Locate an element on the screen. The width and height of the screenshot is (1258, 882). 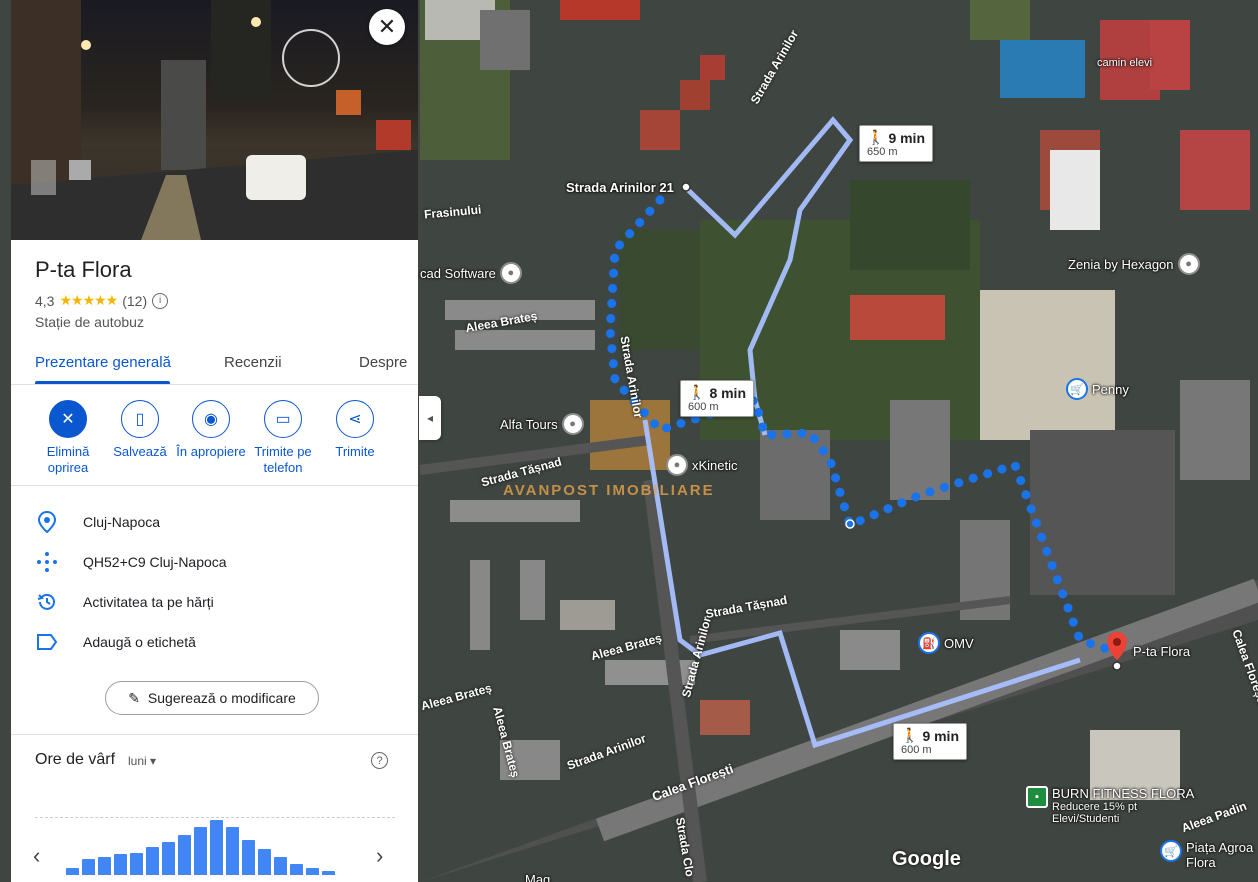
google-logo: Google is located at coordinates (926, 859).